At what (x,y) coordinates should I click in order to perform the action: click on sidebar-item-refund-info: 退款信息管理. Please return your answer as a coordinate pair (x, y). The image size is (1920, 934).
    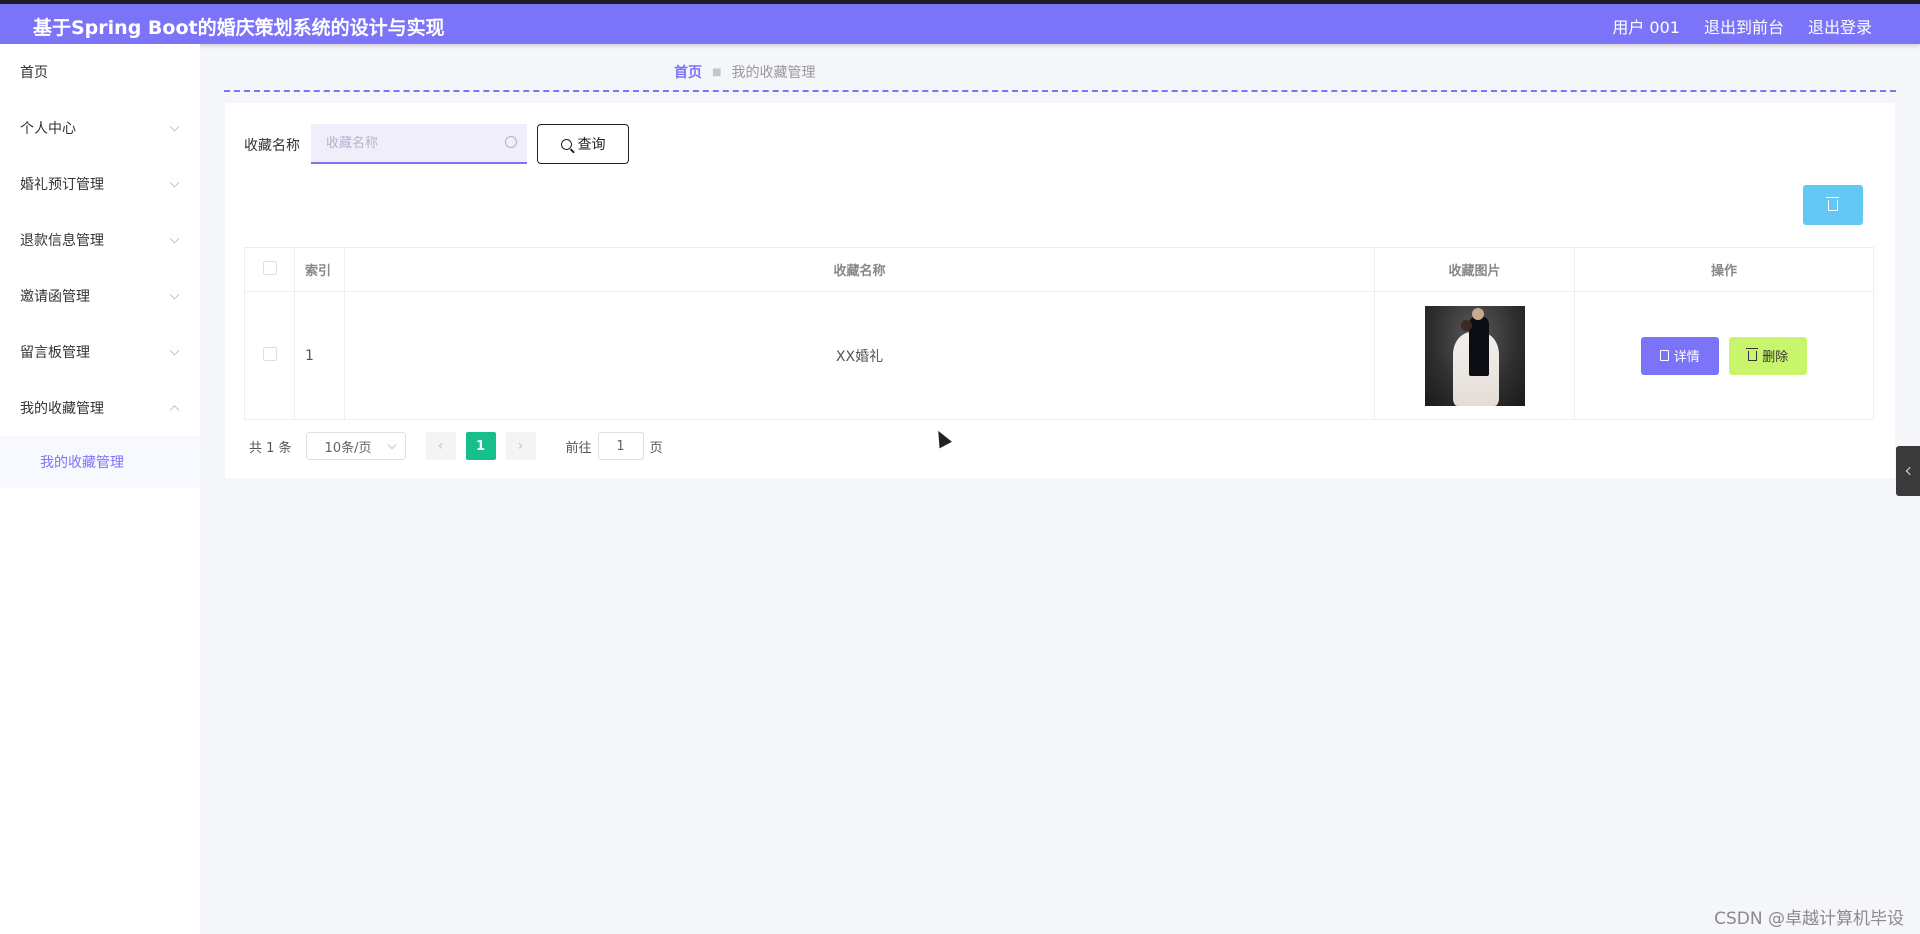
    Looking at the image, I should click on (100, 240).